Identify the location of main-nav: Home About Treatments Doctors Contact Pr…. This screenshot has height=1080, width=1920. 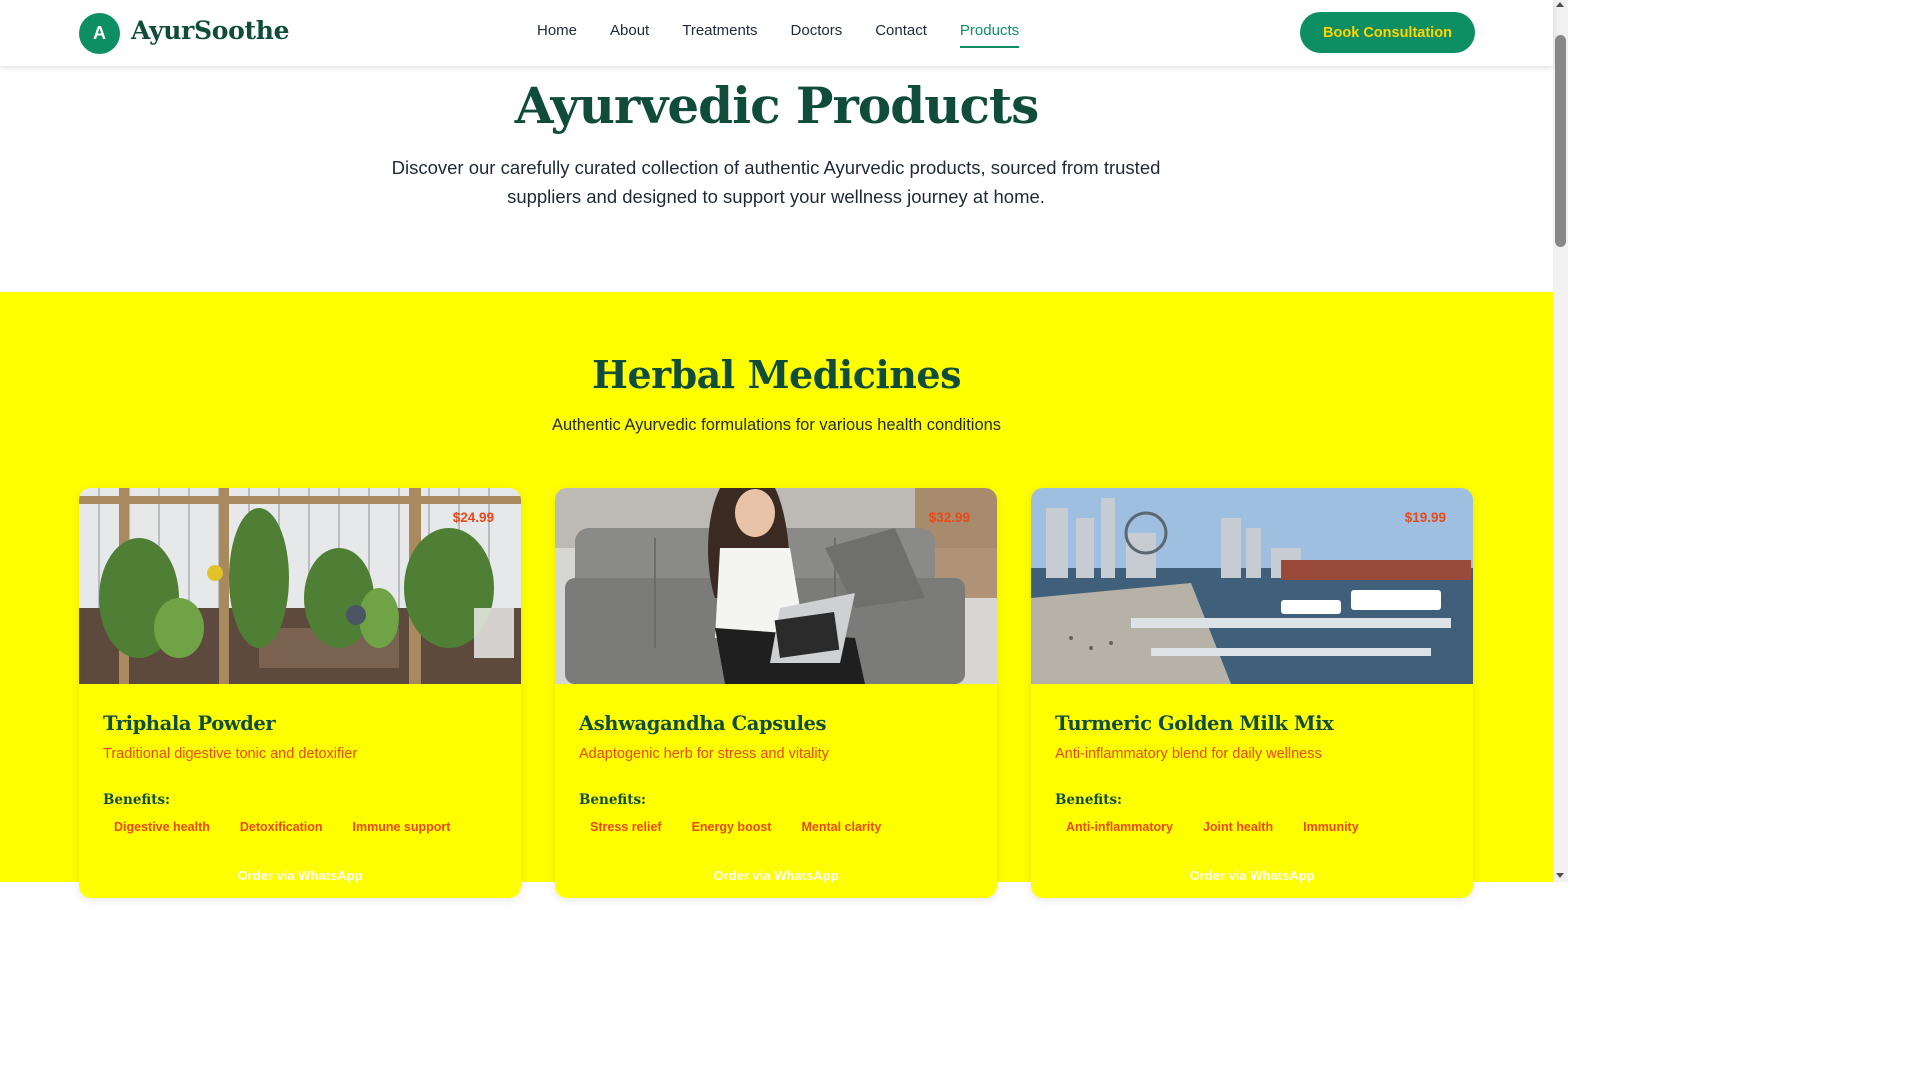
(794, 35).